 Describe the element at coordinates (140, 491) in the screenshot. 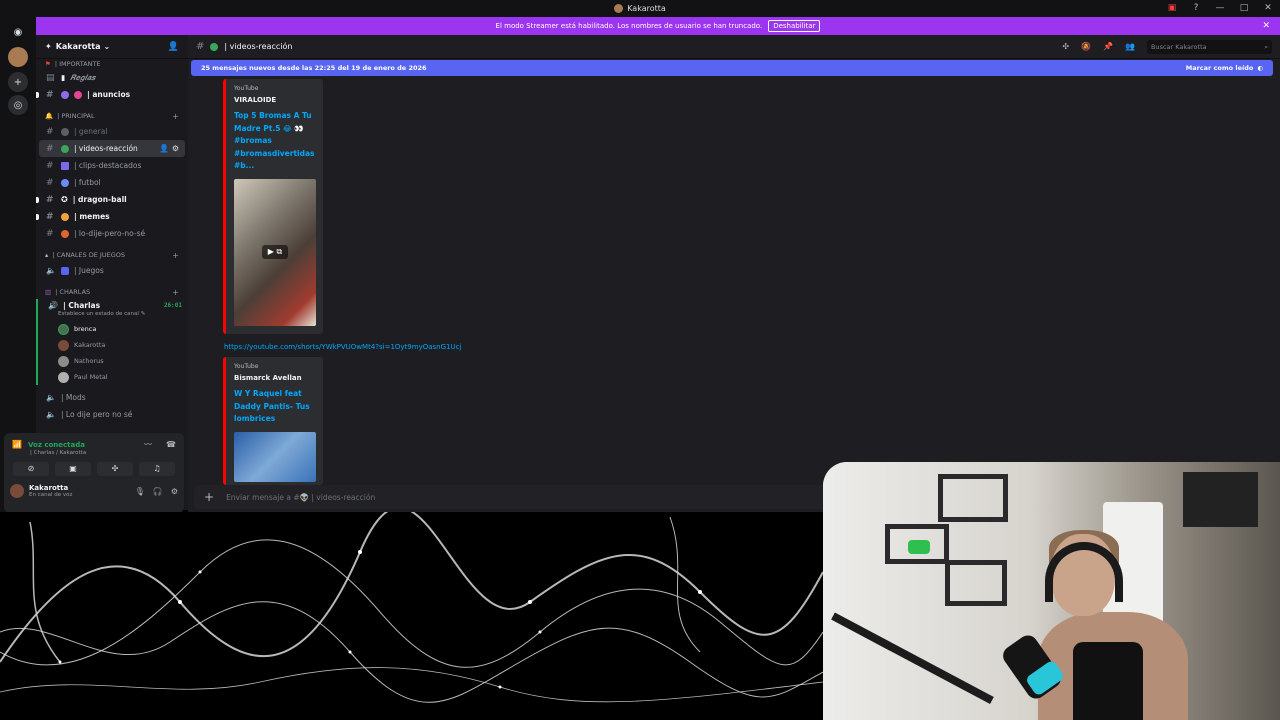

I see `microphone-icon: 🎙` at that location.